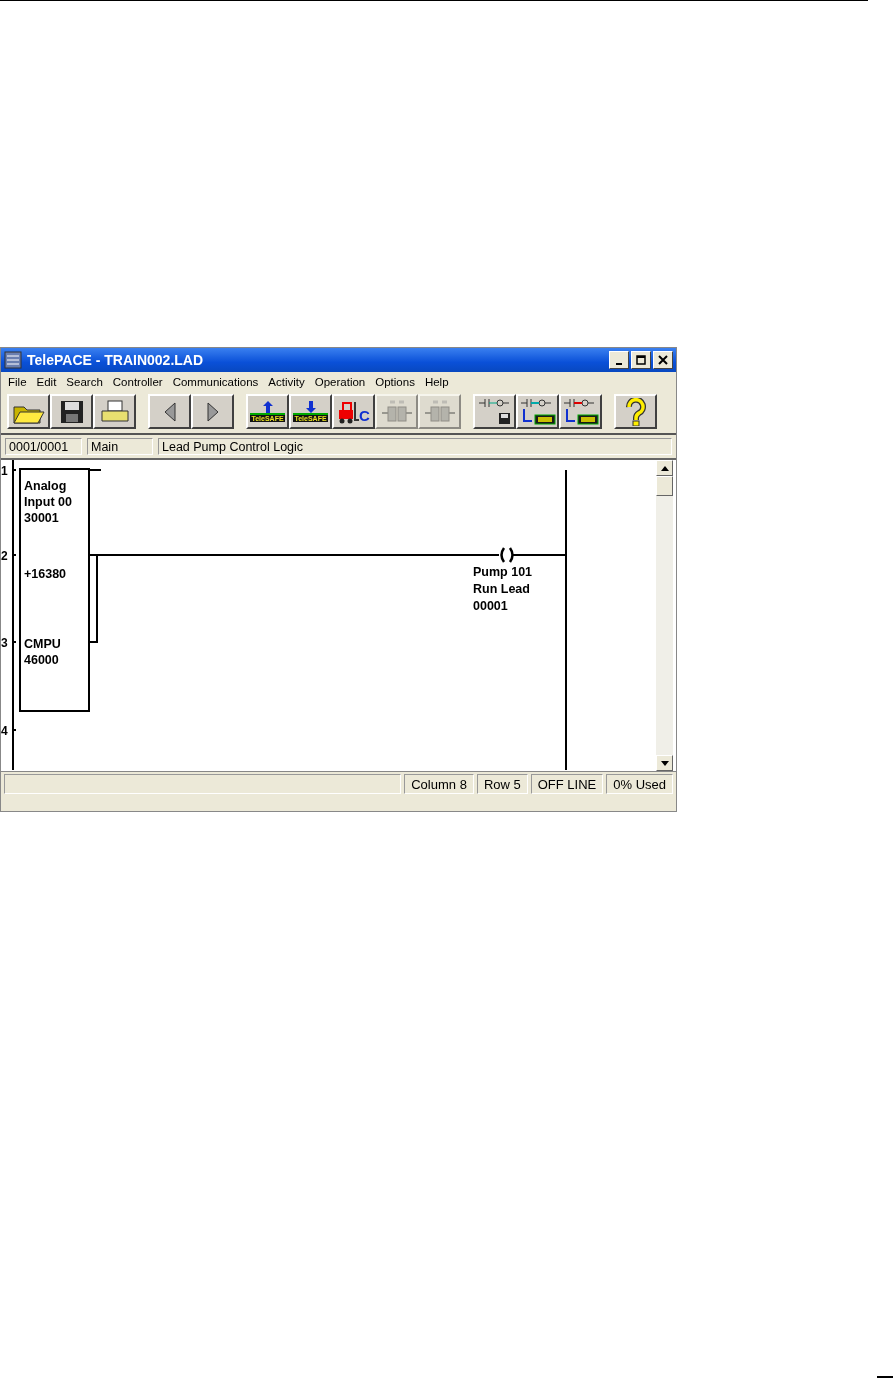 The image size is (893, 1385). Describe the element at coordinates (507, 555) in the screenshot. I see `coil-icon` at that location.